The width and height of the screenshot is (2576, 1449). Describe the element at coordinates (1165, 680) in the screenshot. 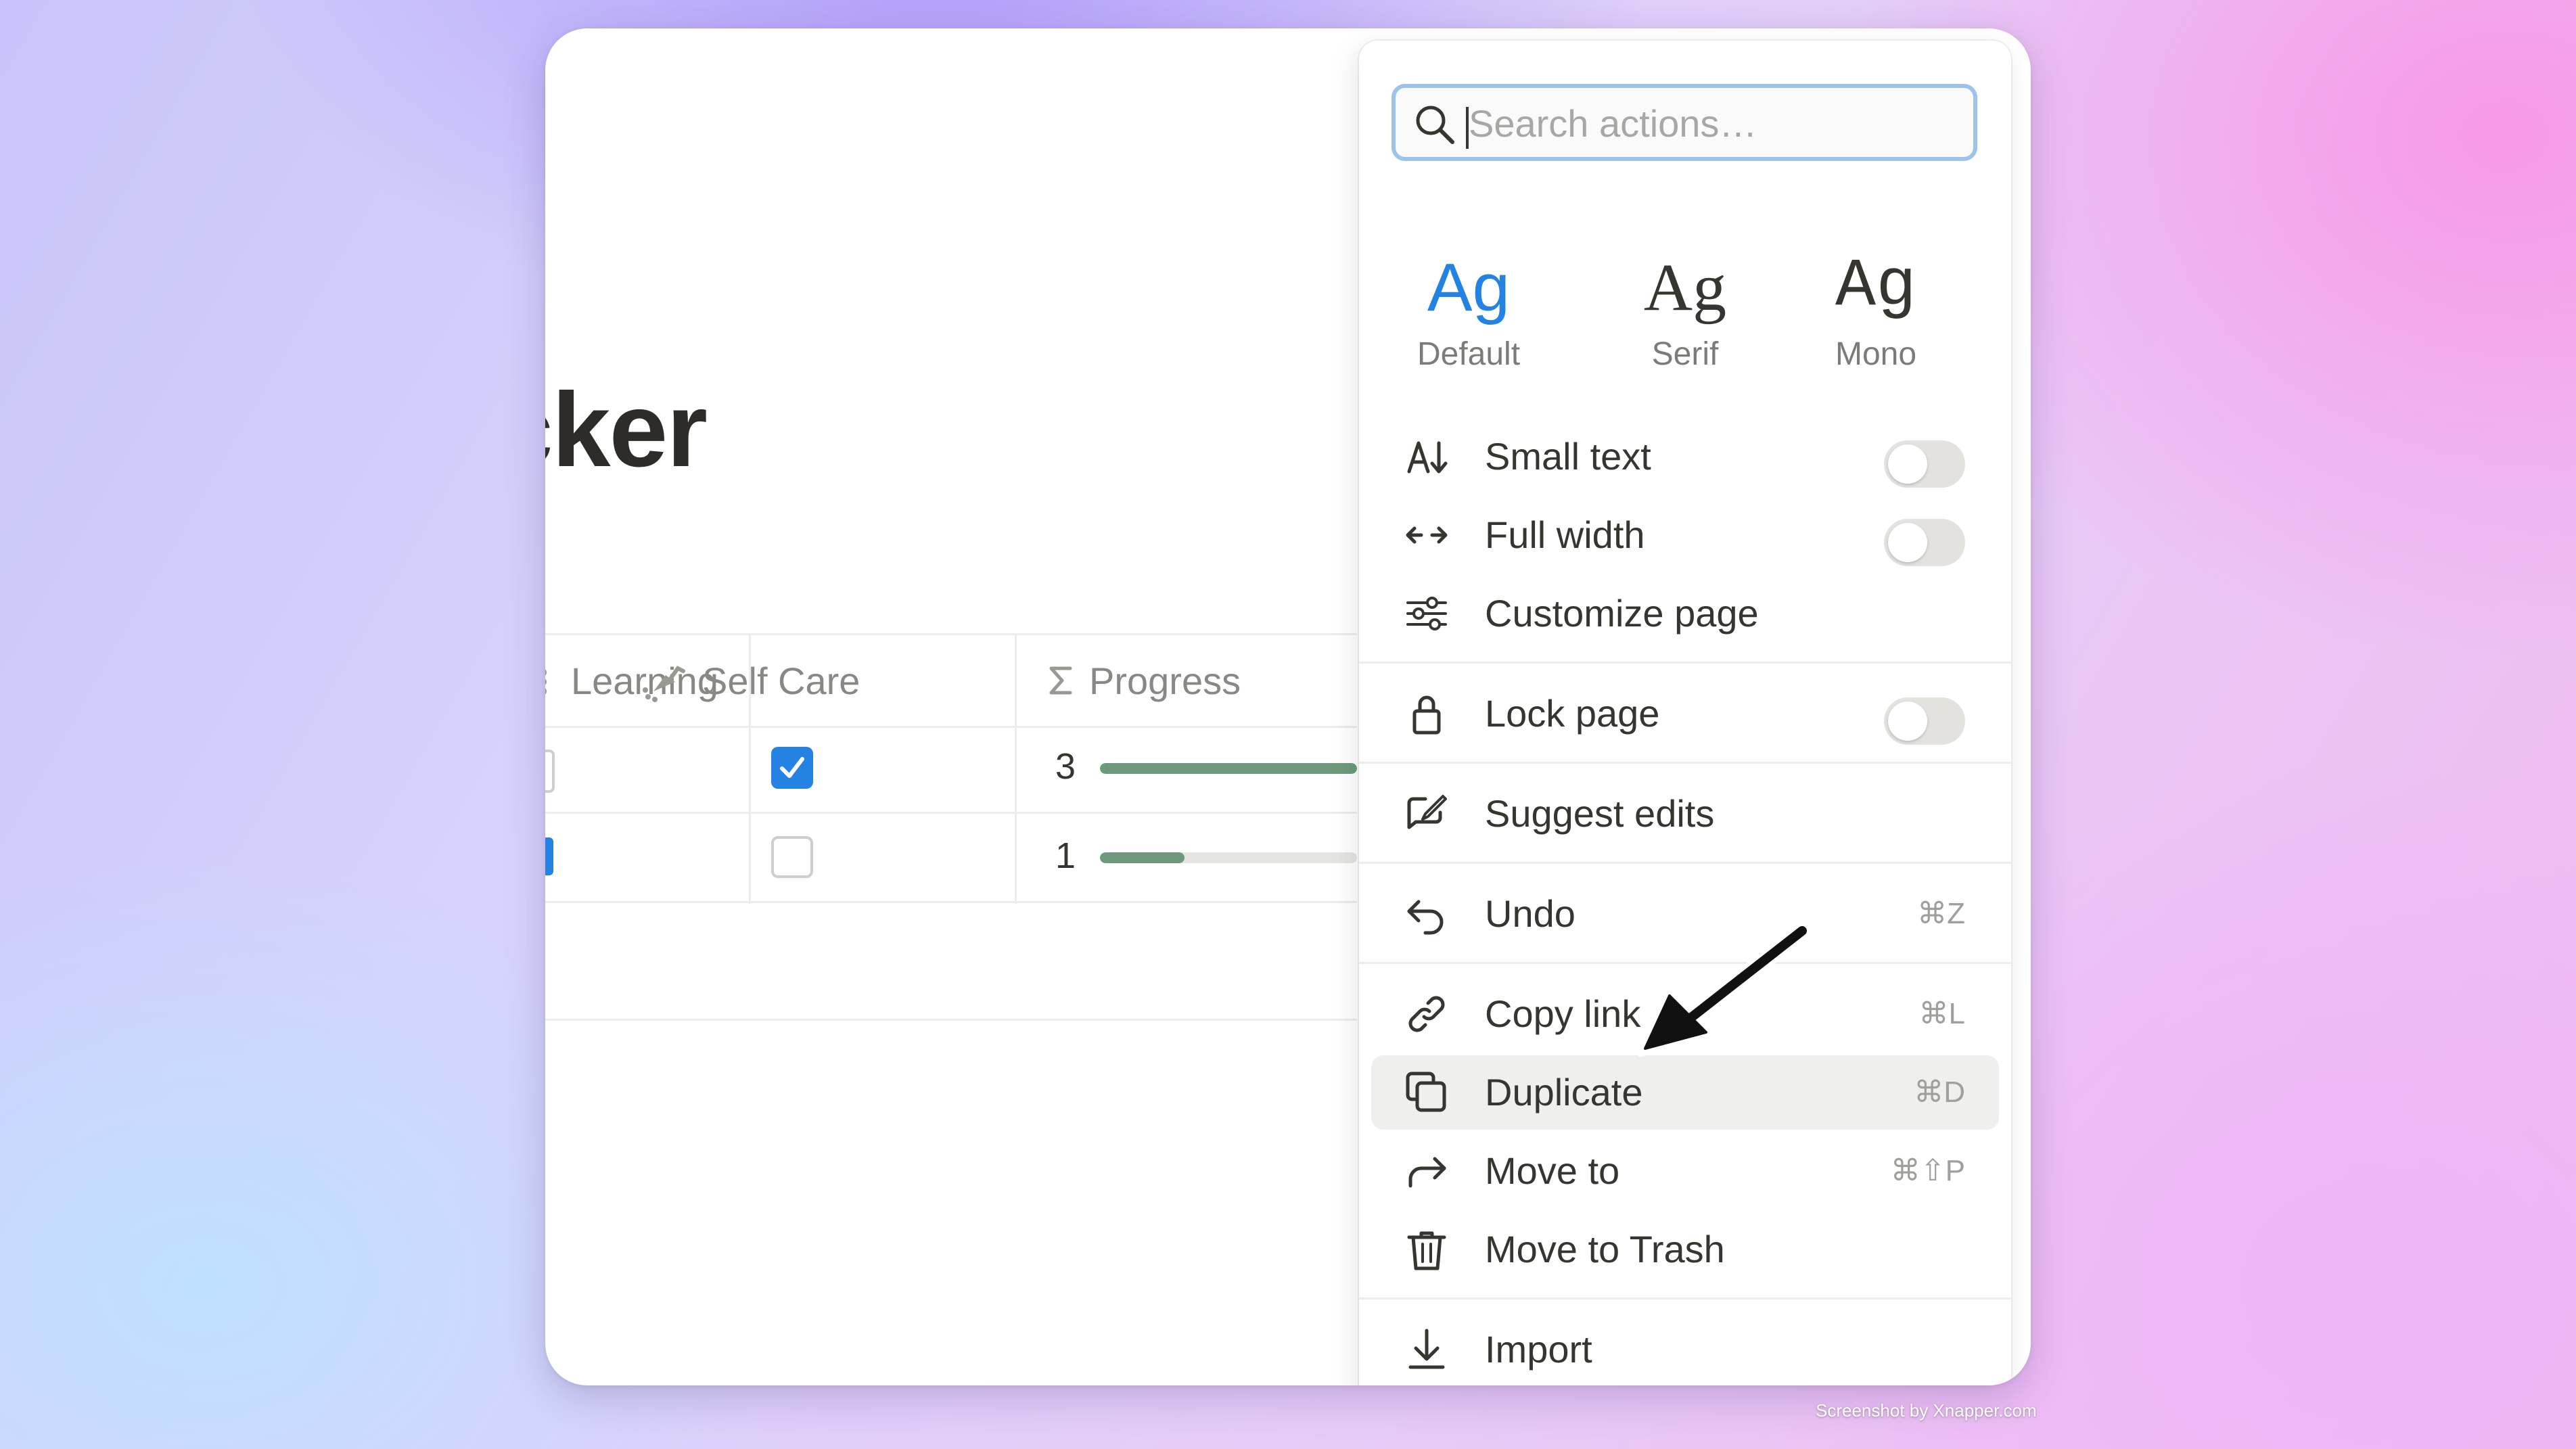

I see `column-header-label: Progress` at that location.